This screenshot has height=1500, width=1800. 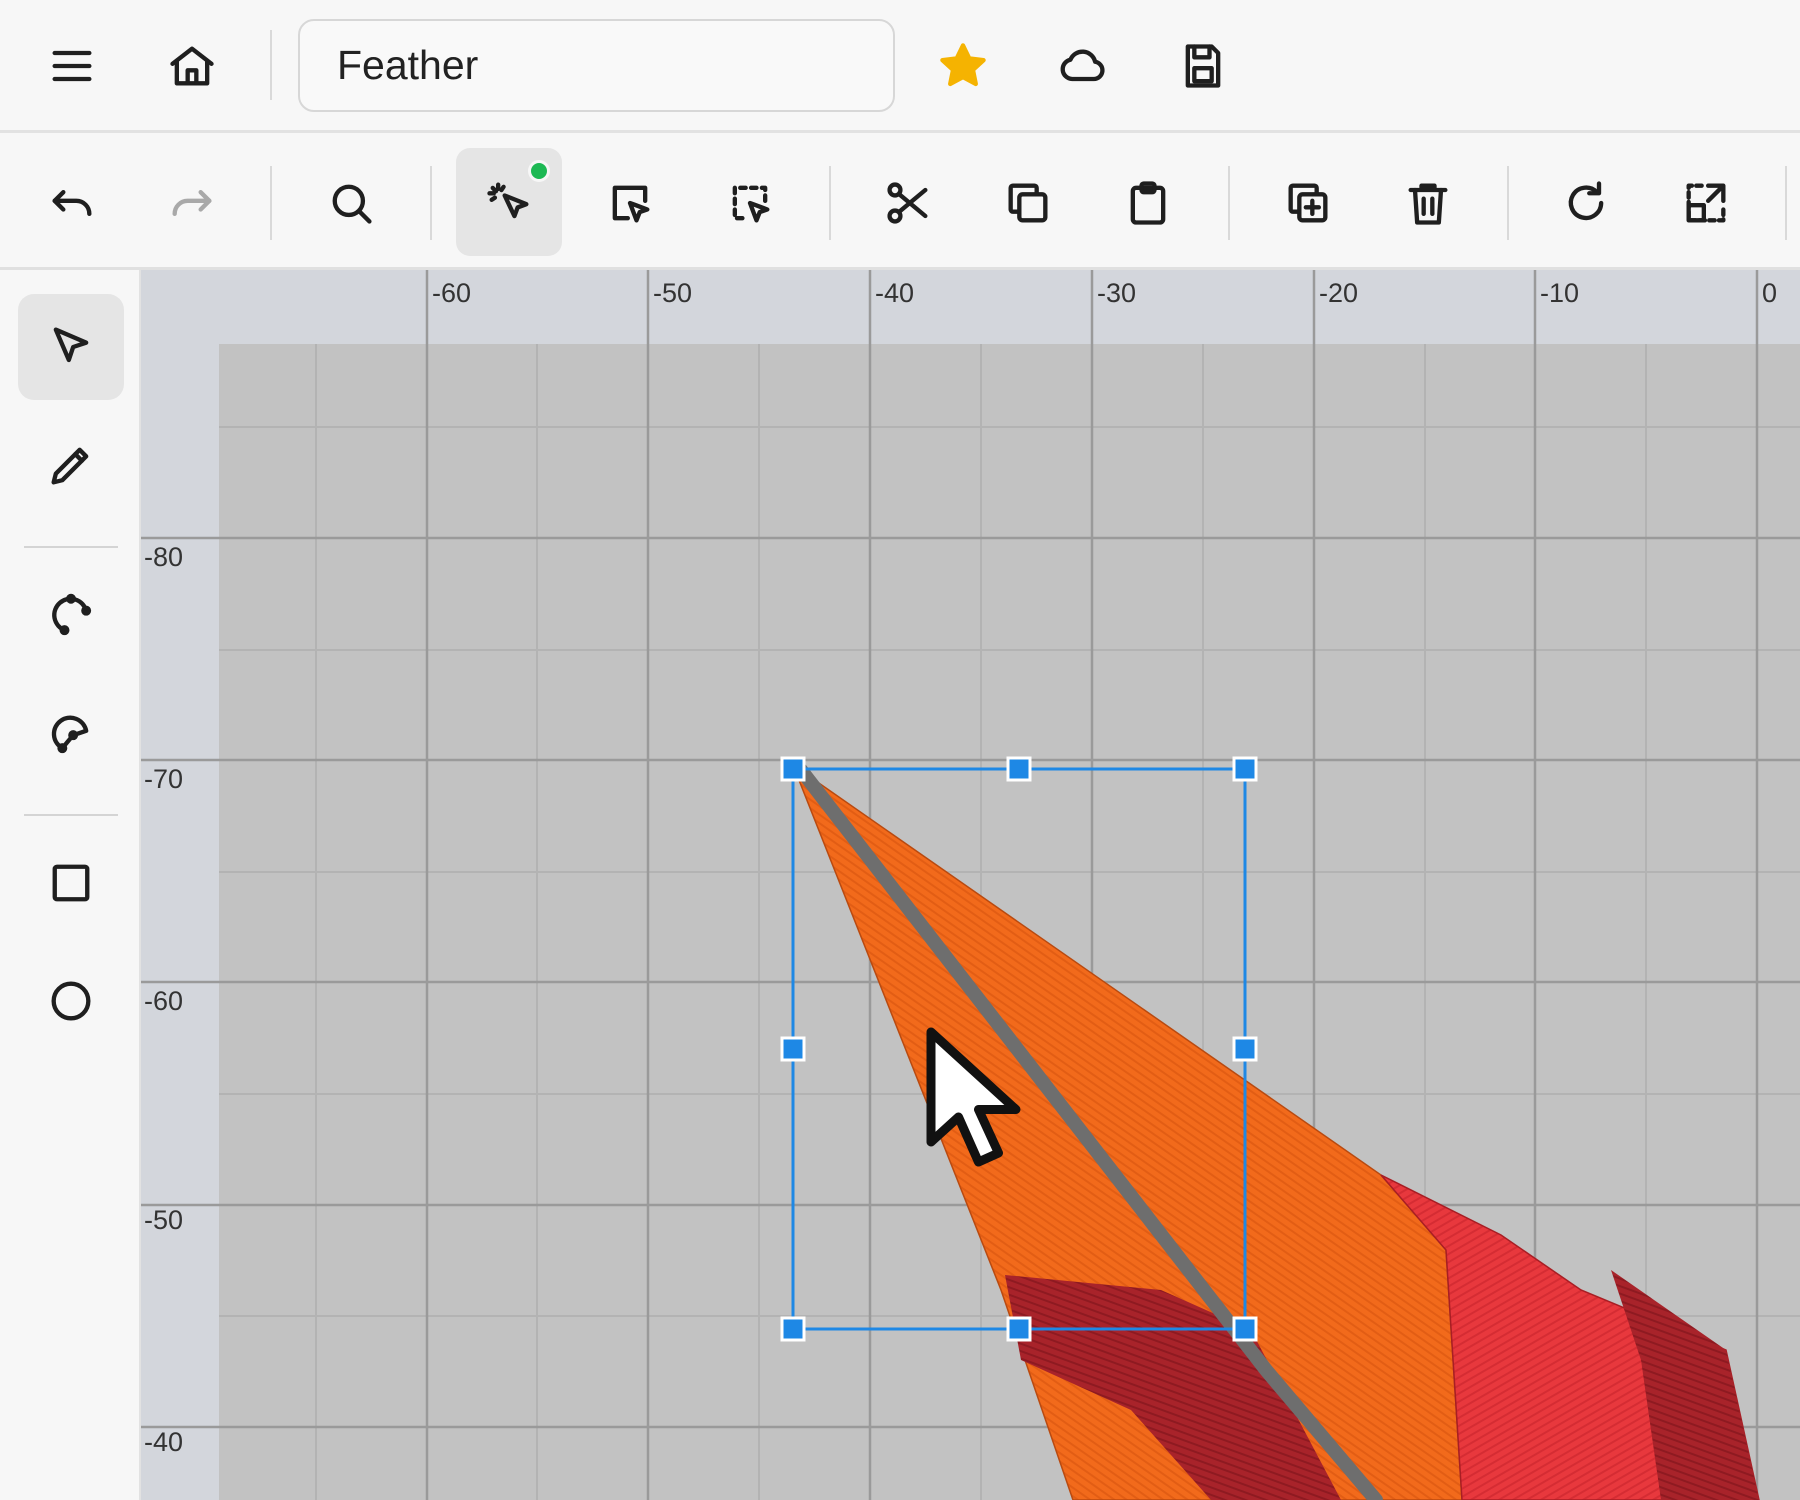 What do you see at coordinates (164, 1001) in the screenshot?
I see `ruler-y-label: -60` at bounding box center [164, 1001].